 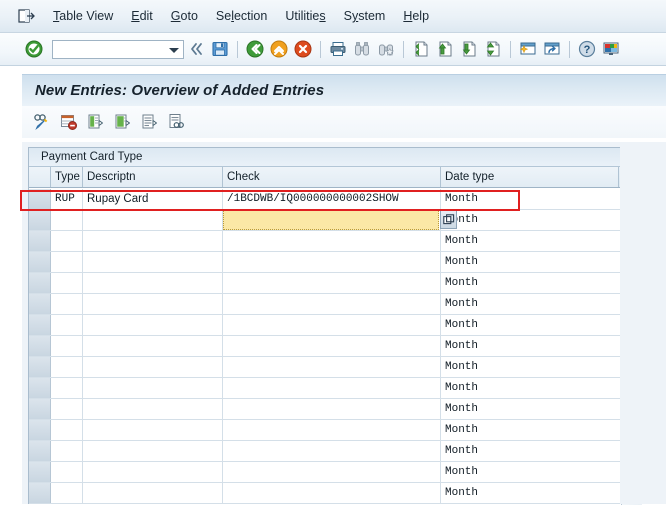 What do you see at coordinates (416, 16) in the screenshot?
I see `menu-item-help: Help` at bounding box center [416, 16].